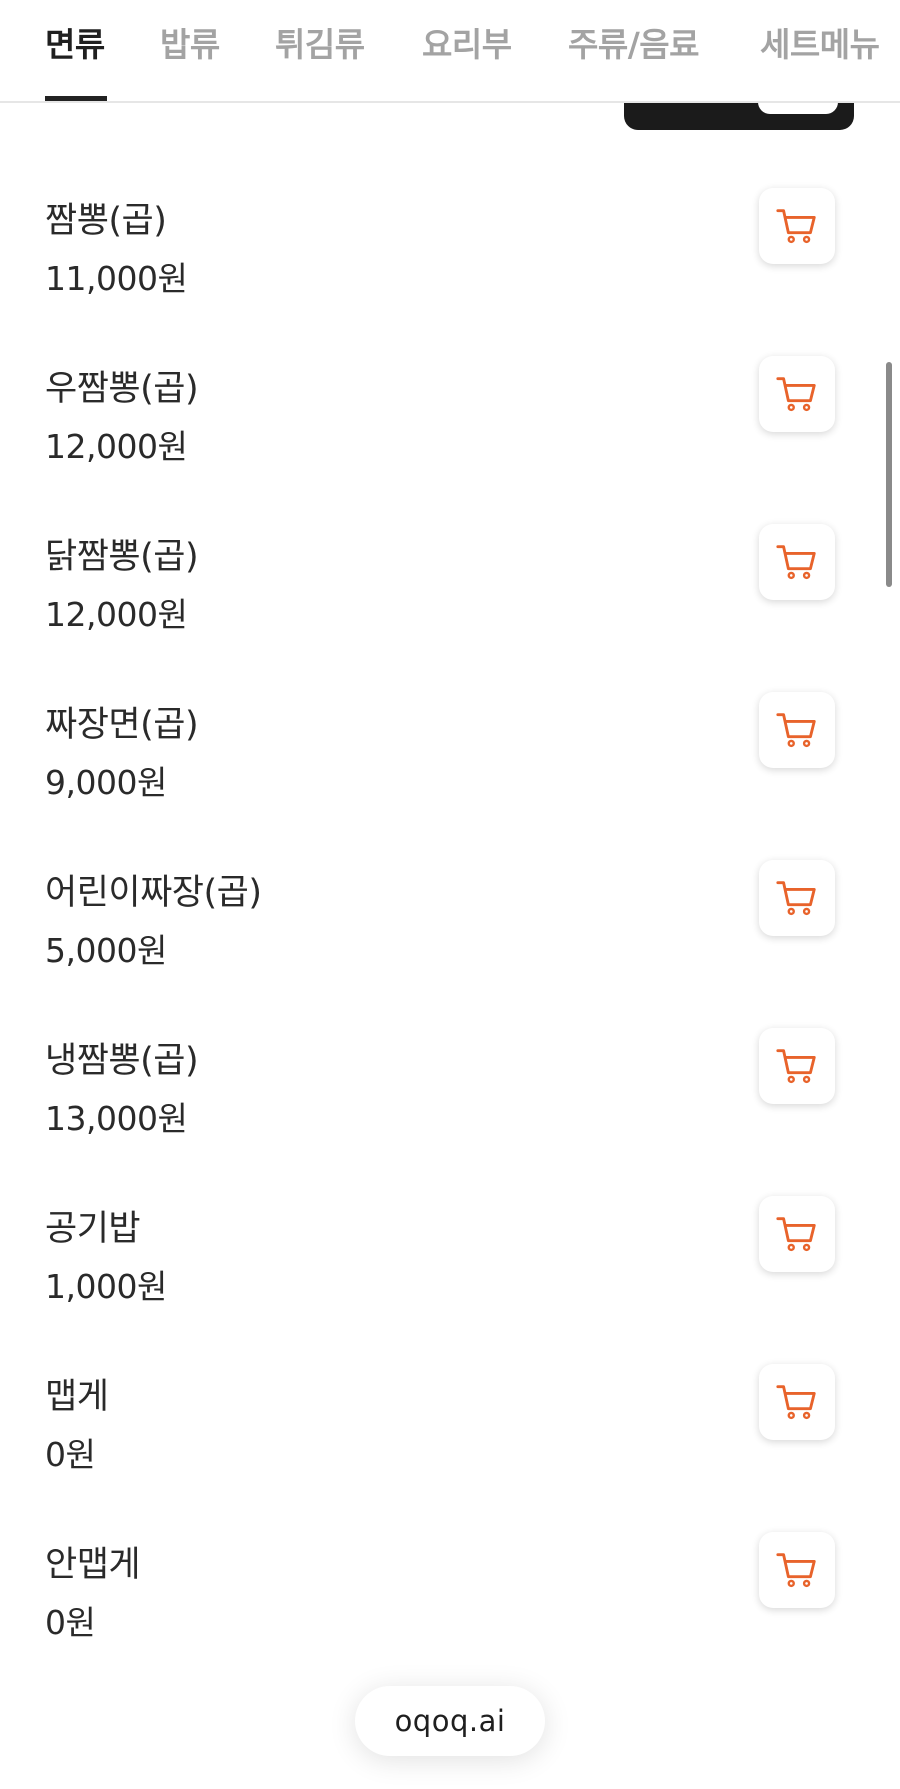 This screenshot has height=1789, width=900. Describe the element at coordinates (450, 234) in the screenshot. I see `menu-item: 짬뽕(곱) 11,000원` at that location.